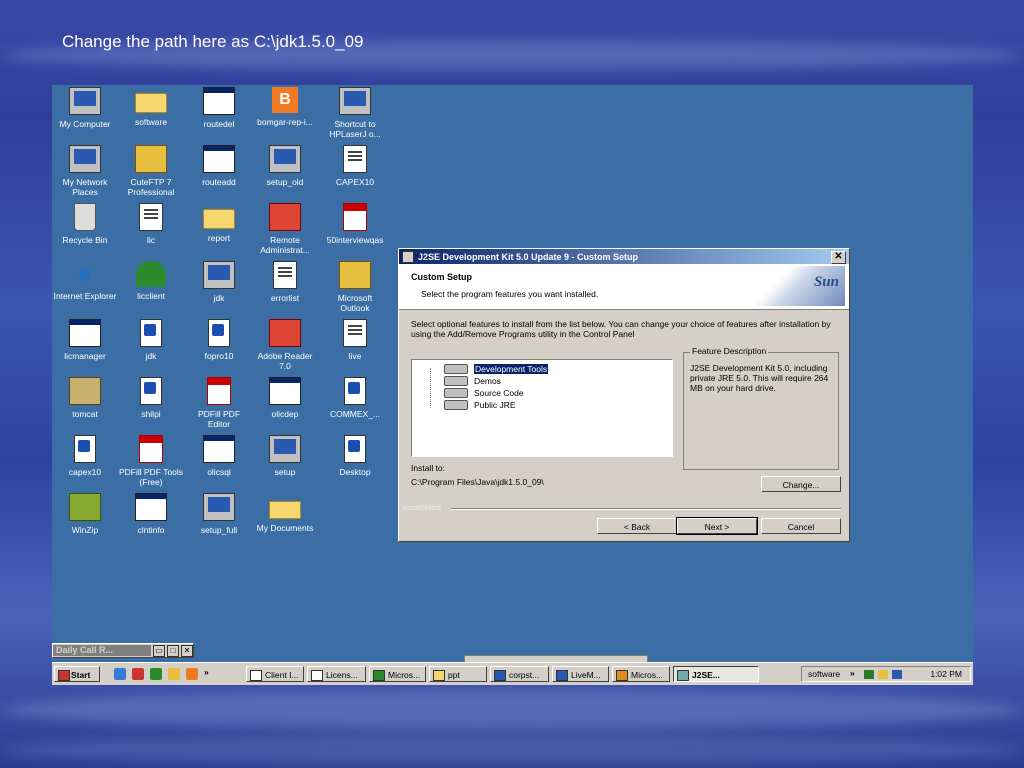 Image resolution: width=1024 pixels, height=768 pixels. Describe the element at coordinates (355, 456) in the screenshot. I see `desktop-icon: Desktop` at that location.